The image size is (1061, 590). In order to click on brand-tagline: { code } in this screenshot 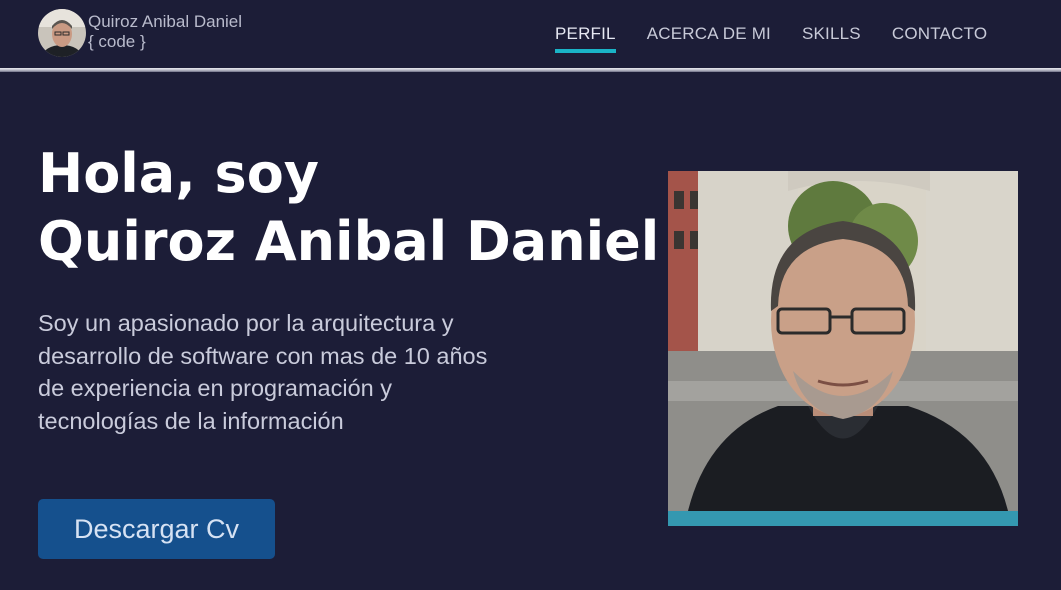, I will do `click(117, 41)`.